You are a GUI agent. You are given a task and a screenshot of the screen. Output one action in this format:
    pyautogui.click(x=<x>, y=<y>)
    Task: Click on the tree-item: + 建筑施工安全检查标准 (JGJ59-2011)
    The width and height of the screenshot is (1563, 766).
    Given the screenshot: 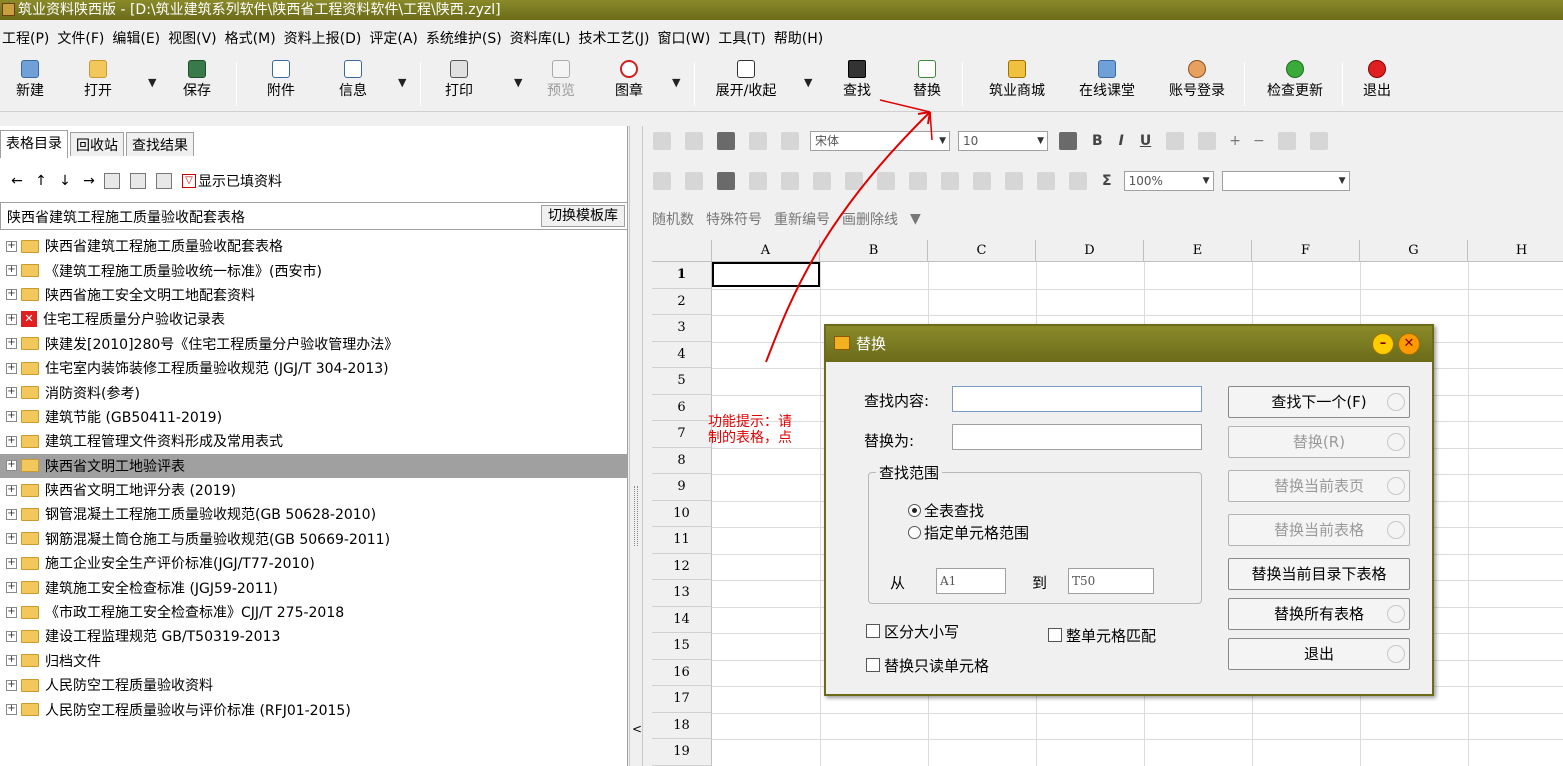 What is the action you would take?
    pyautogui.click(x=314, y=587)
    